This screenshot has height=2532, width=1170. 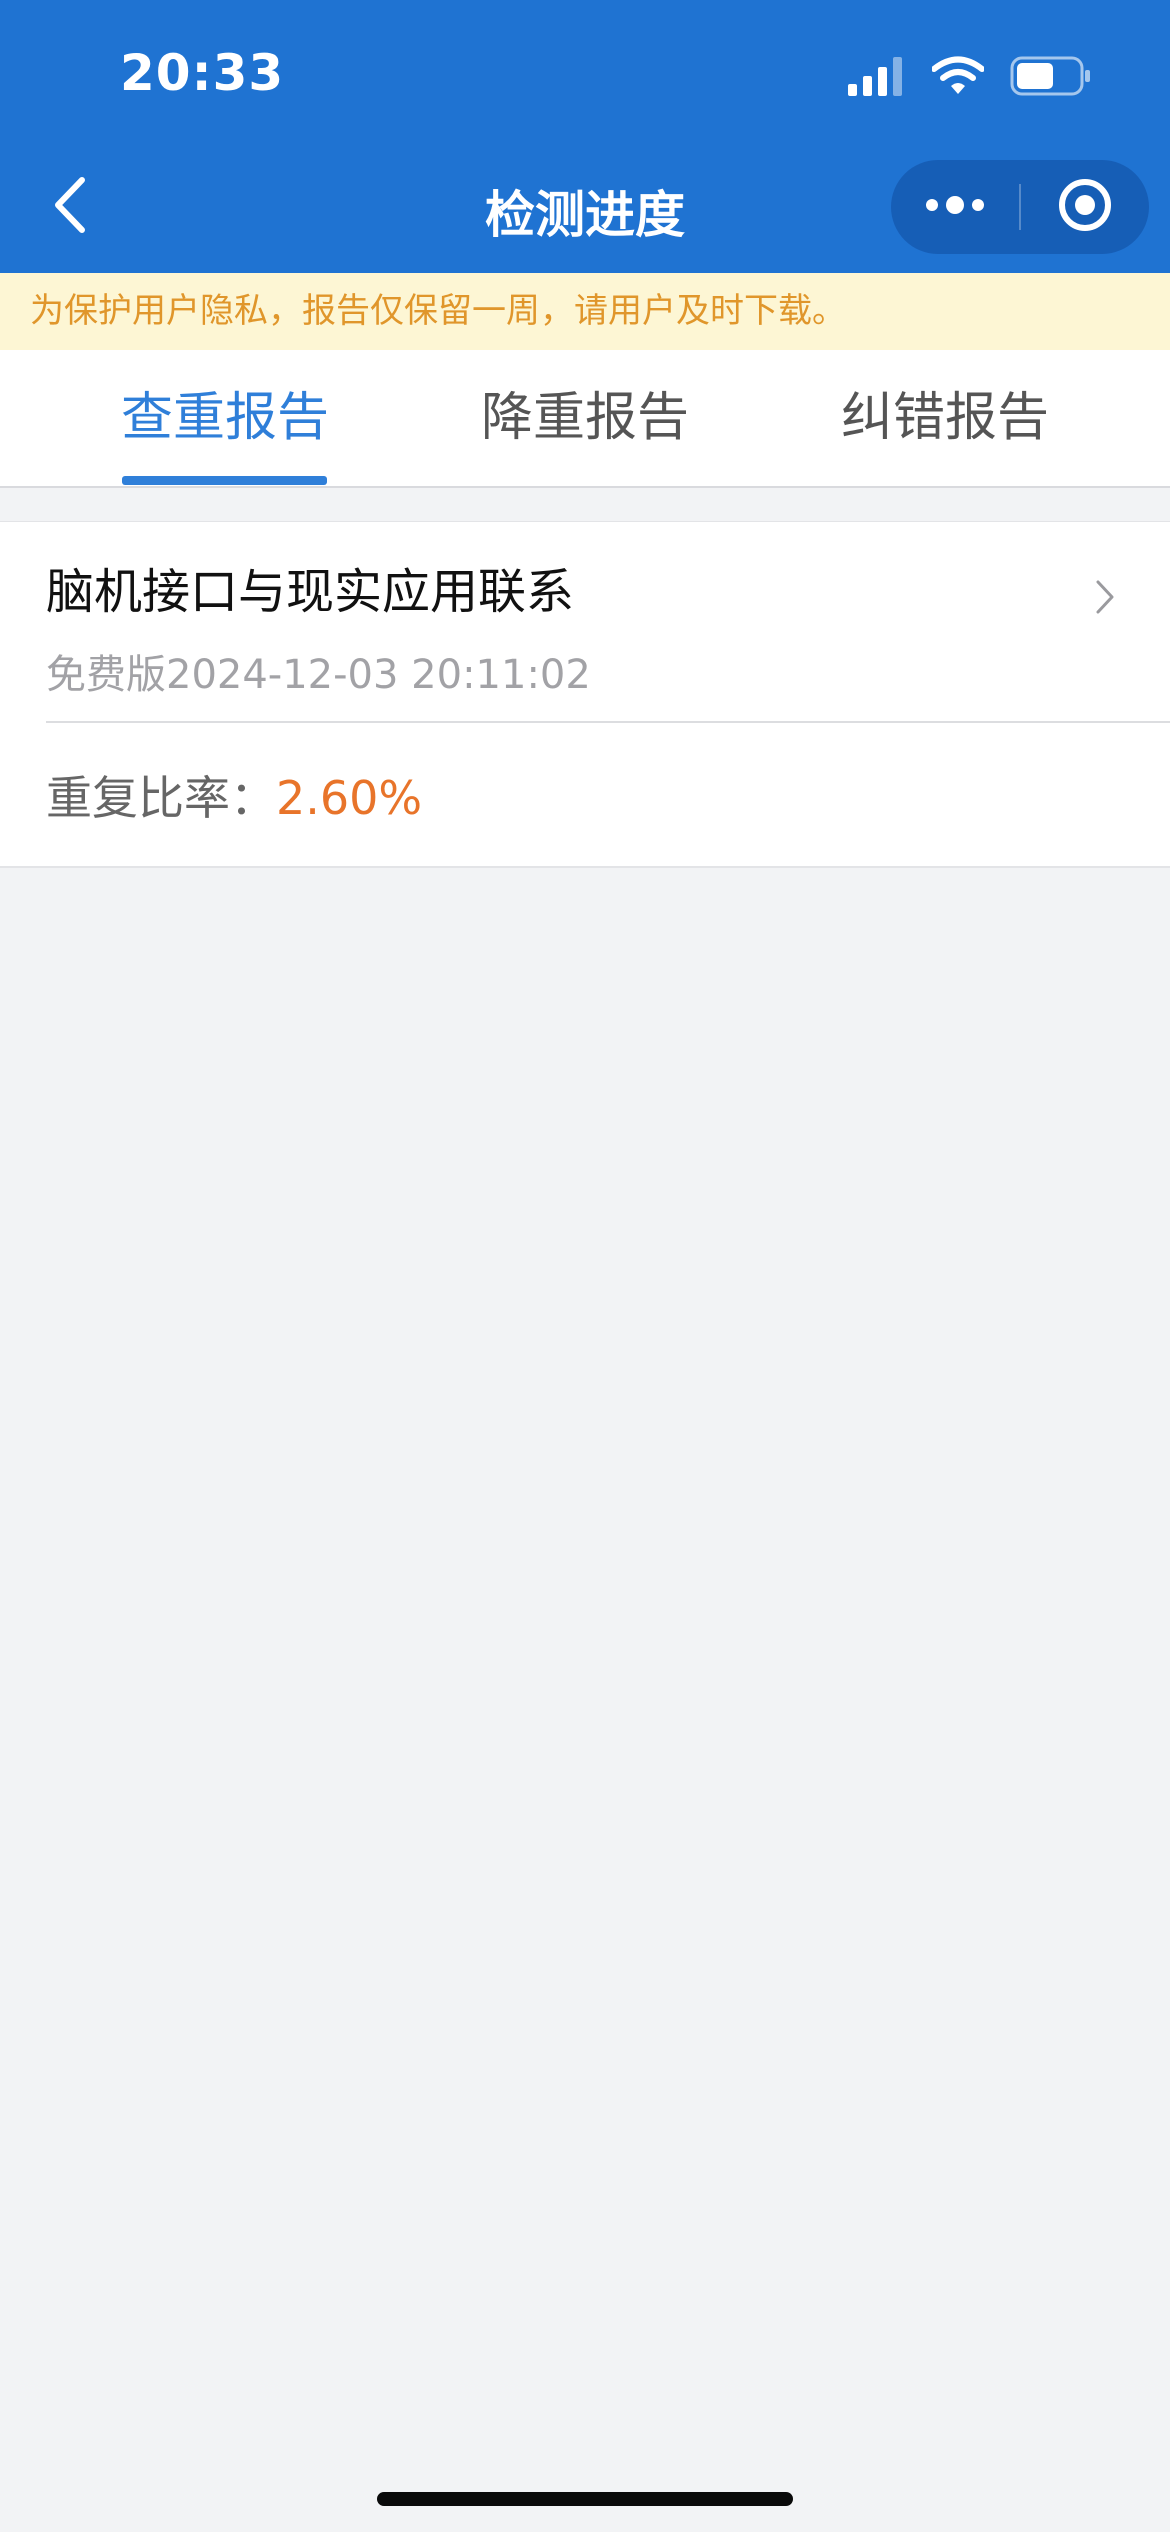 What do you see at coordinates (585, 622) in the screenshot?
I see `report-card-header: 脑机接口与现实应用联系 免费版2024-12-03 20:11:02` at bounding box center [585, 622].